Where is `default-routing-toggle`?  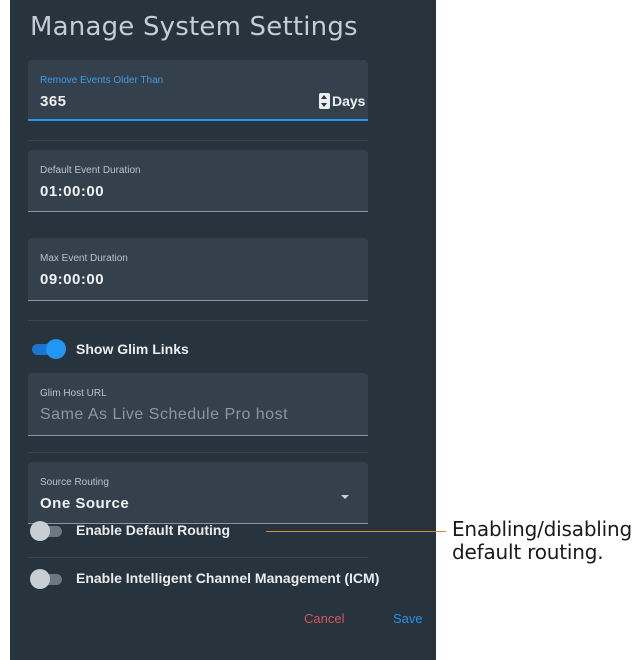
default-routing-toggle is located at coordinates (48, 531).